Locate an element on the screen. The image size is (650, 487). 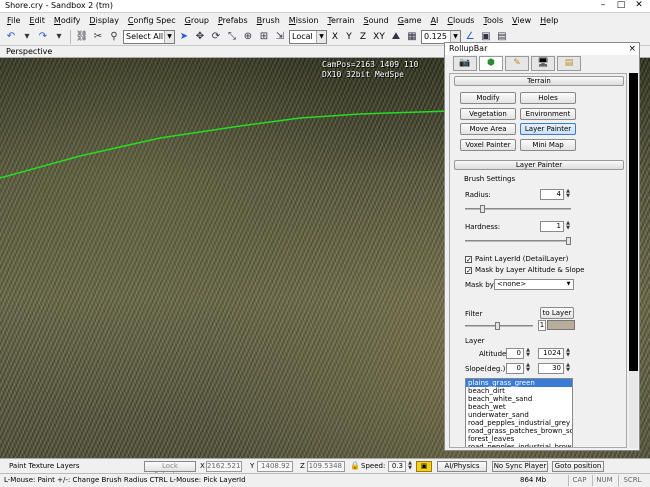
altitude-max-spinner: ▲ ▼ is located at coordinates (568, 353).